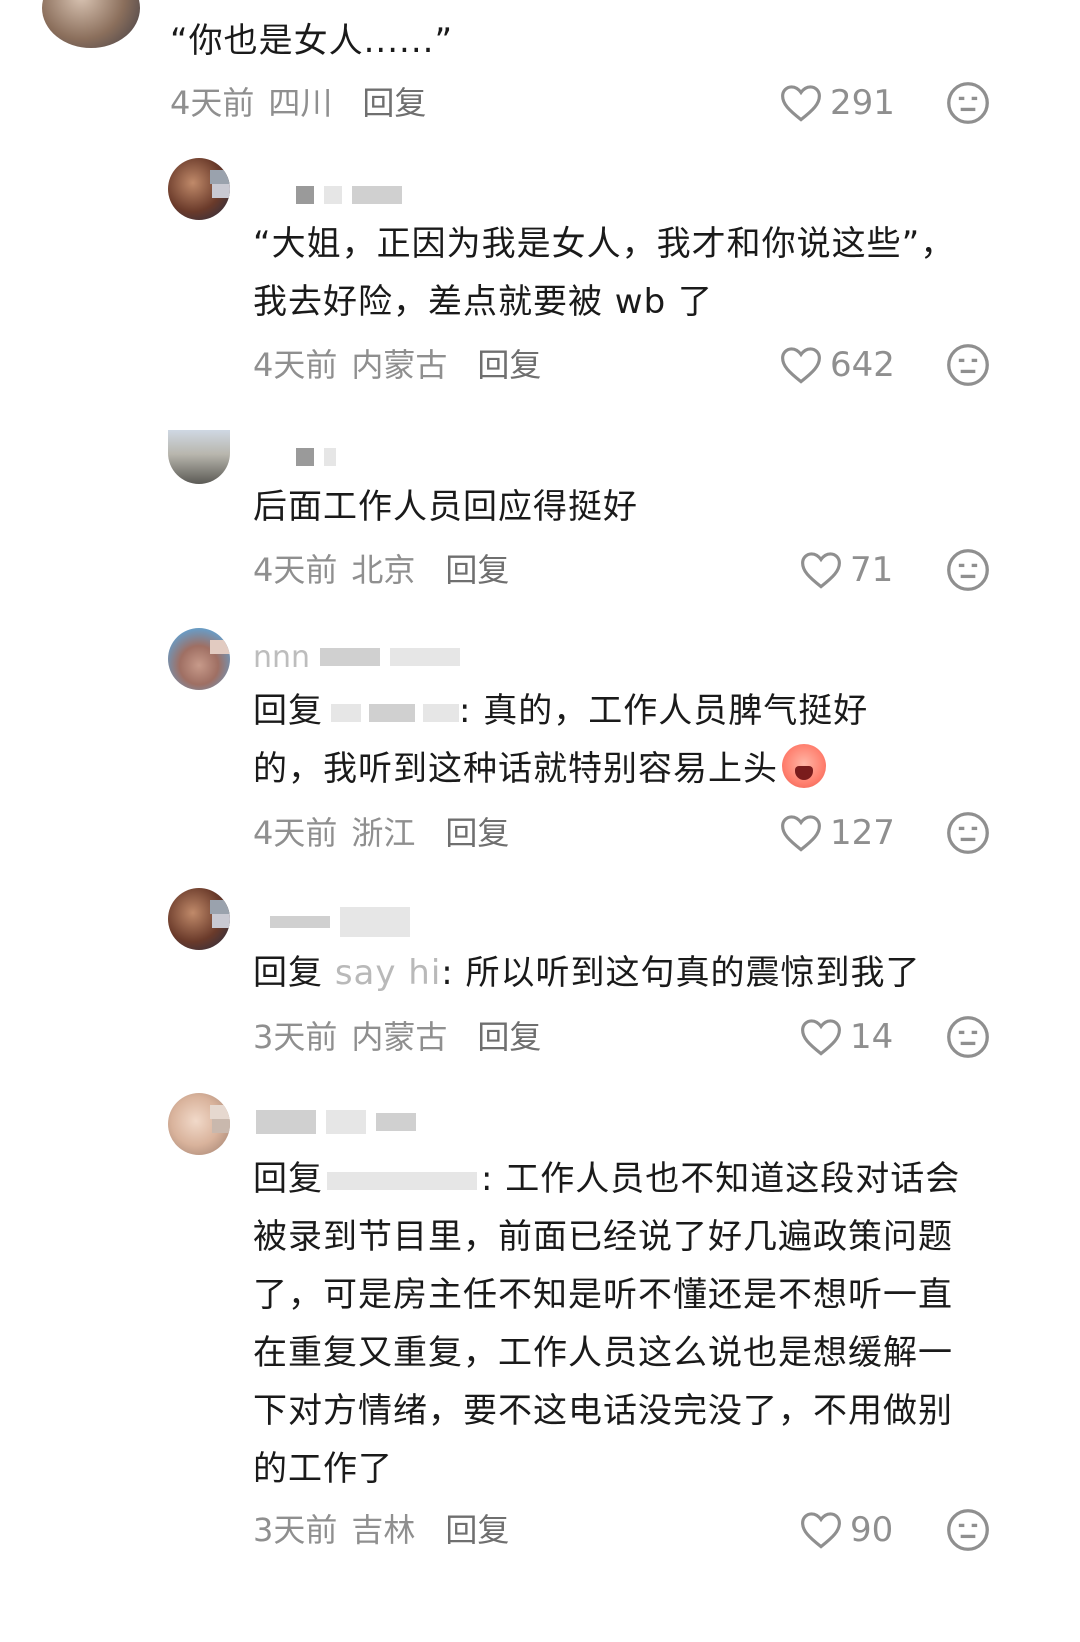 This screenshot has width=1080, height=1642. I want to click on like-count: 14, so click(872, 1037).